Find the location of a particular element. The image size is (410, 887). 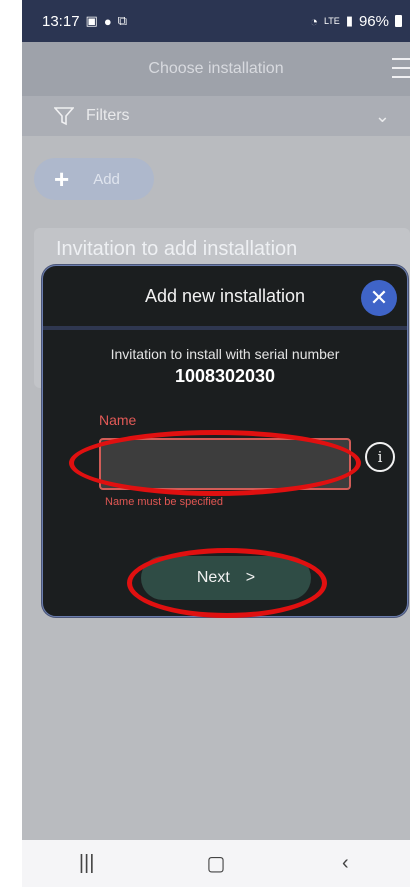

add-button: + Add is located at coordinates (94, 179).